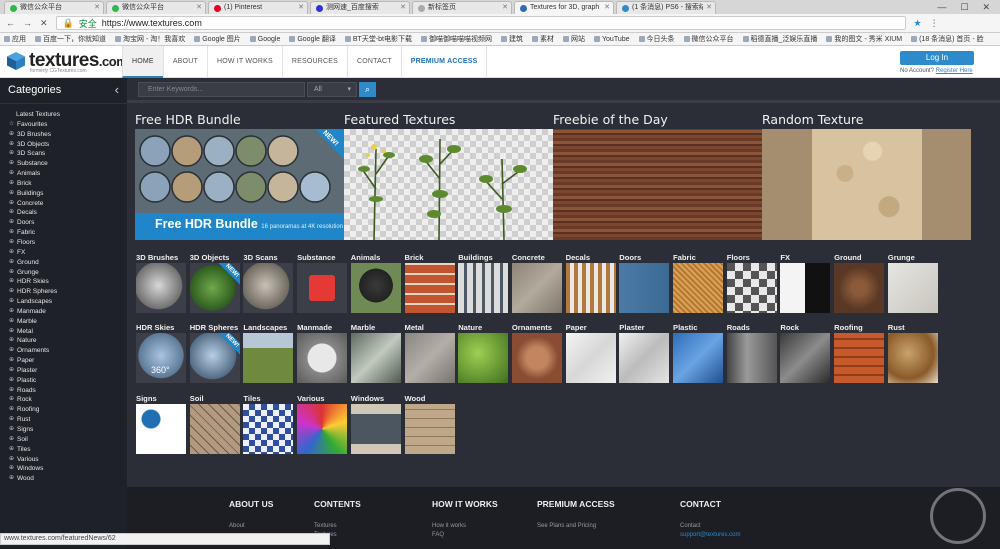 This screenshot has height=549, width=1000. What do you see at coordinates (156, 7) in the screenshot?
I see `browser-tab: 微信公众平台 ✕` at bounding box center [156, 7].